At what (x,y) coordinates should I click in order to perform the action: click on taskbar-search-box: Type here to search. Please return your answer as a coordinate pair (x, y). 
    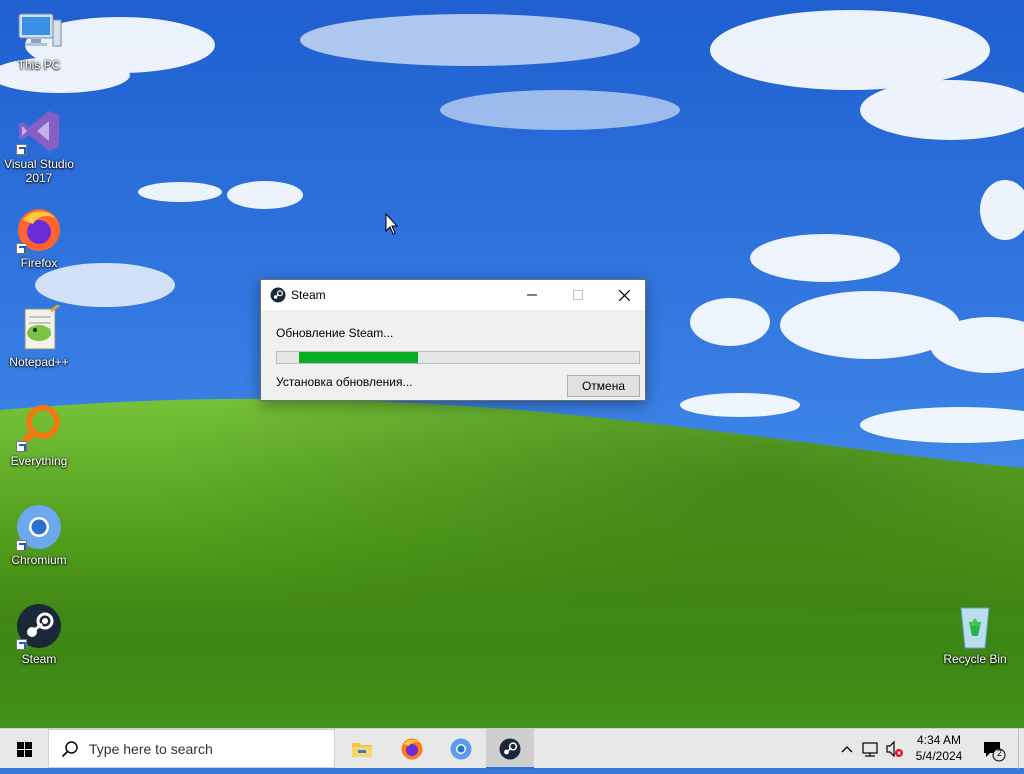
    Looking at the image, I should click on (191, 748).